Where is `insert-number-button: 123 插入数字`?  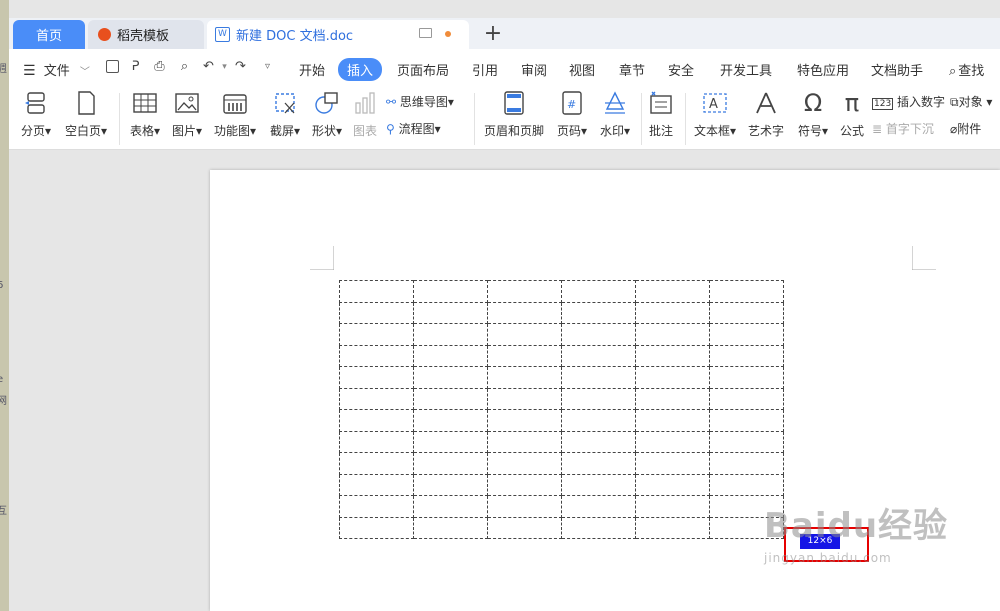 insert-number-button: 123 插入数字 is located at coordinates (908, 101).